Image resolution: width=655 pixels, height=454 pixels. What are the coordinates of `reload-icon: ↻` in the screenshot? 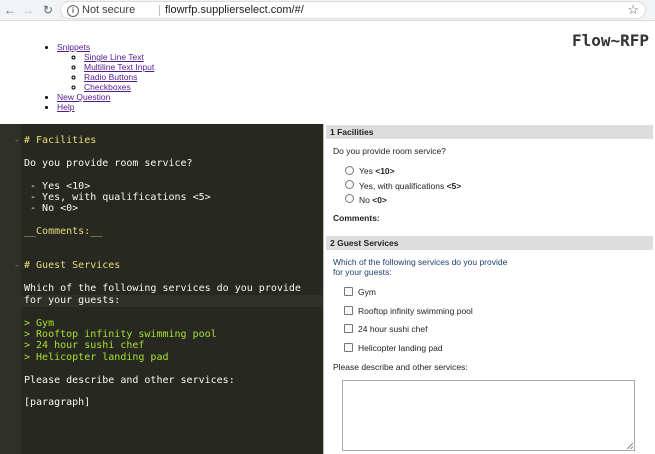 It's located at (48, 10).